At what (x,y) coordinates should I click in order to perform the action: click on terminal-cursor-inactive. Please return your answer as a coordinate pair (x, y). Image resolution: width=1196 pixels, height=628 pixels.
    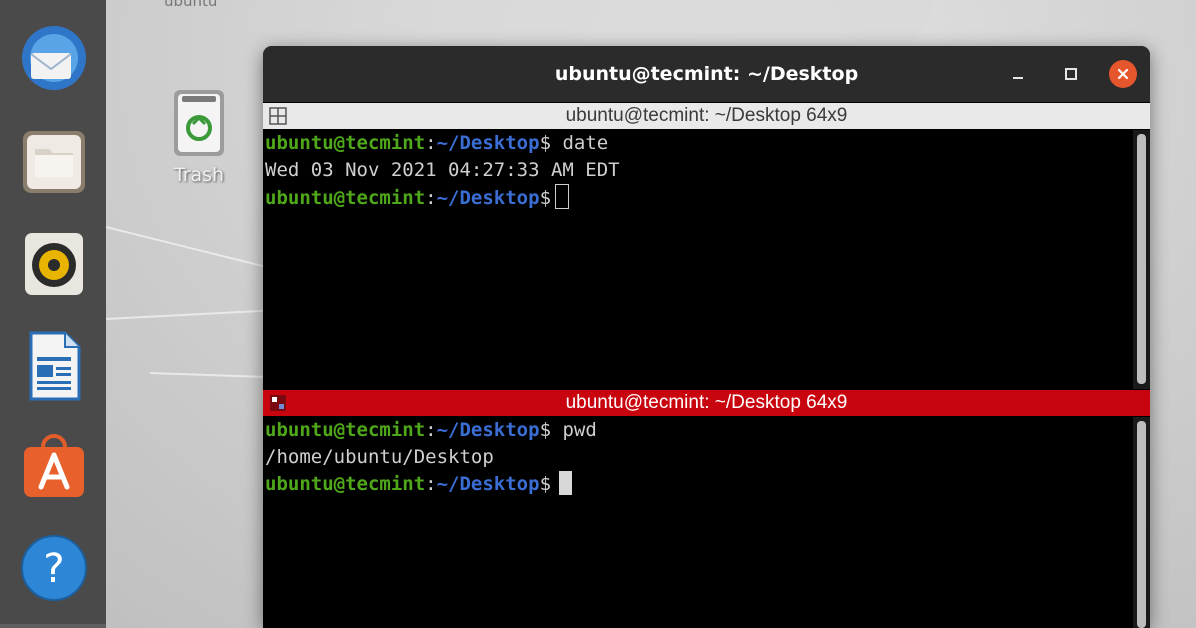
    Looking at the image, I should click on (562, 196).